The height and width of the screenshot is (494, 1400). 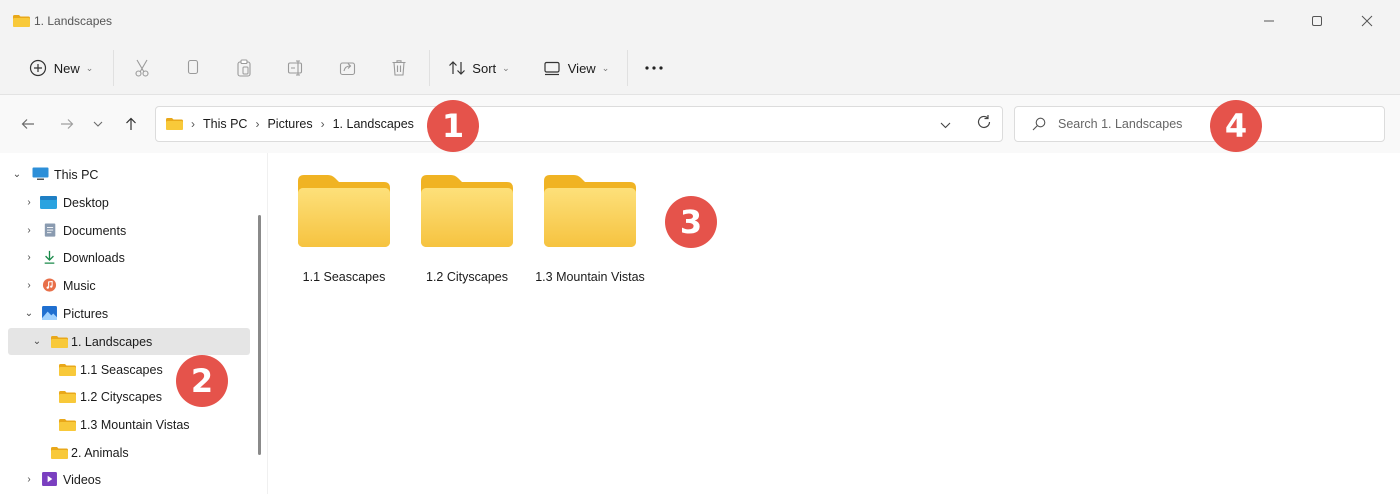 What do you see at coordinates (344, 277) in the screenshot?
I see `folder-name: 1.1 Seascapes` at bounding box center [344, 277].